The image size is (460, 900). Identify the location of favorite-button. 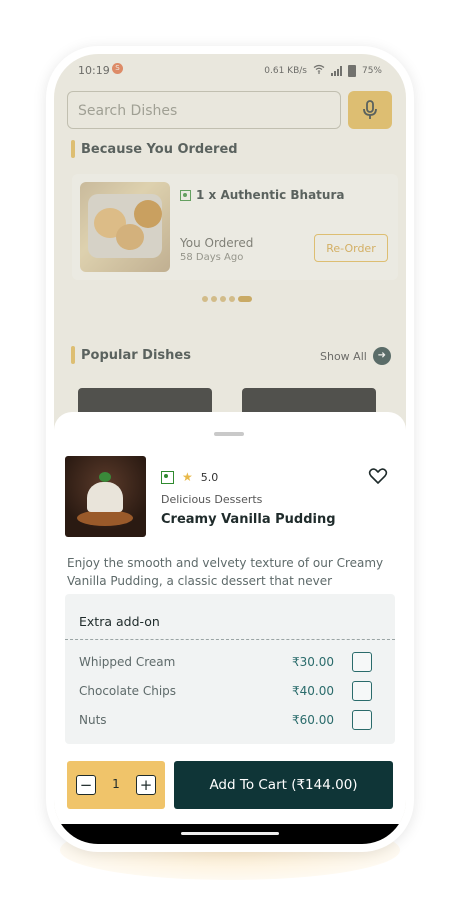
(378, 476).